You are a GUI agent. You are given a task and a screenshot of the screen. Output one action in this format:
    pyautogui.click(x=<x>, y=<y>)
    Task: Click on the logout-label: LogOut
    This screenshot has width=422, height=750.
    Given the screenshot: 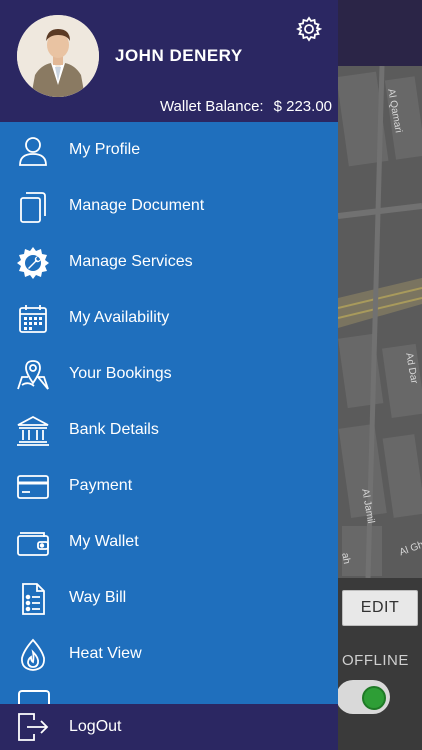 What is the action you would take?
    pyautogui.click(x=95, y=726)
    